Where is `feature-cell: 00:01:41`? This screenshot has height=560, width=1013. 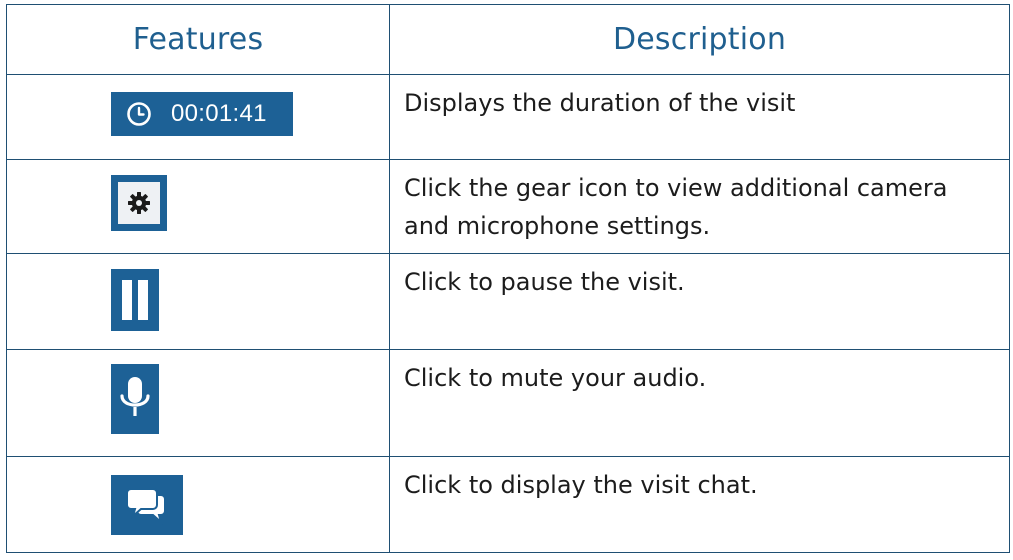 feature-cell: 00:01:41 is located at coordinates (198, 117).